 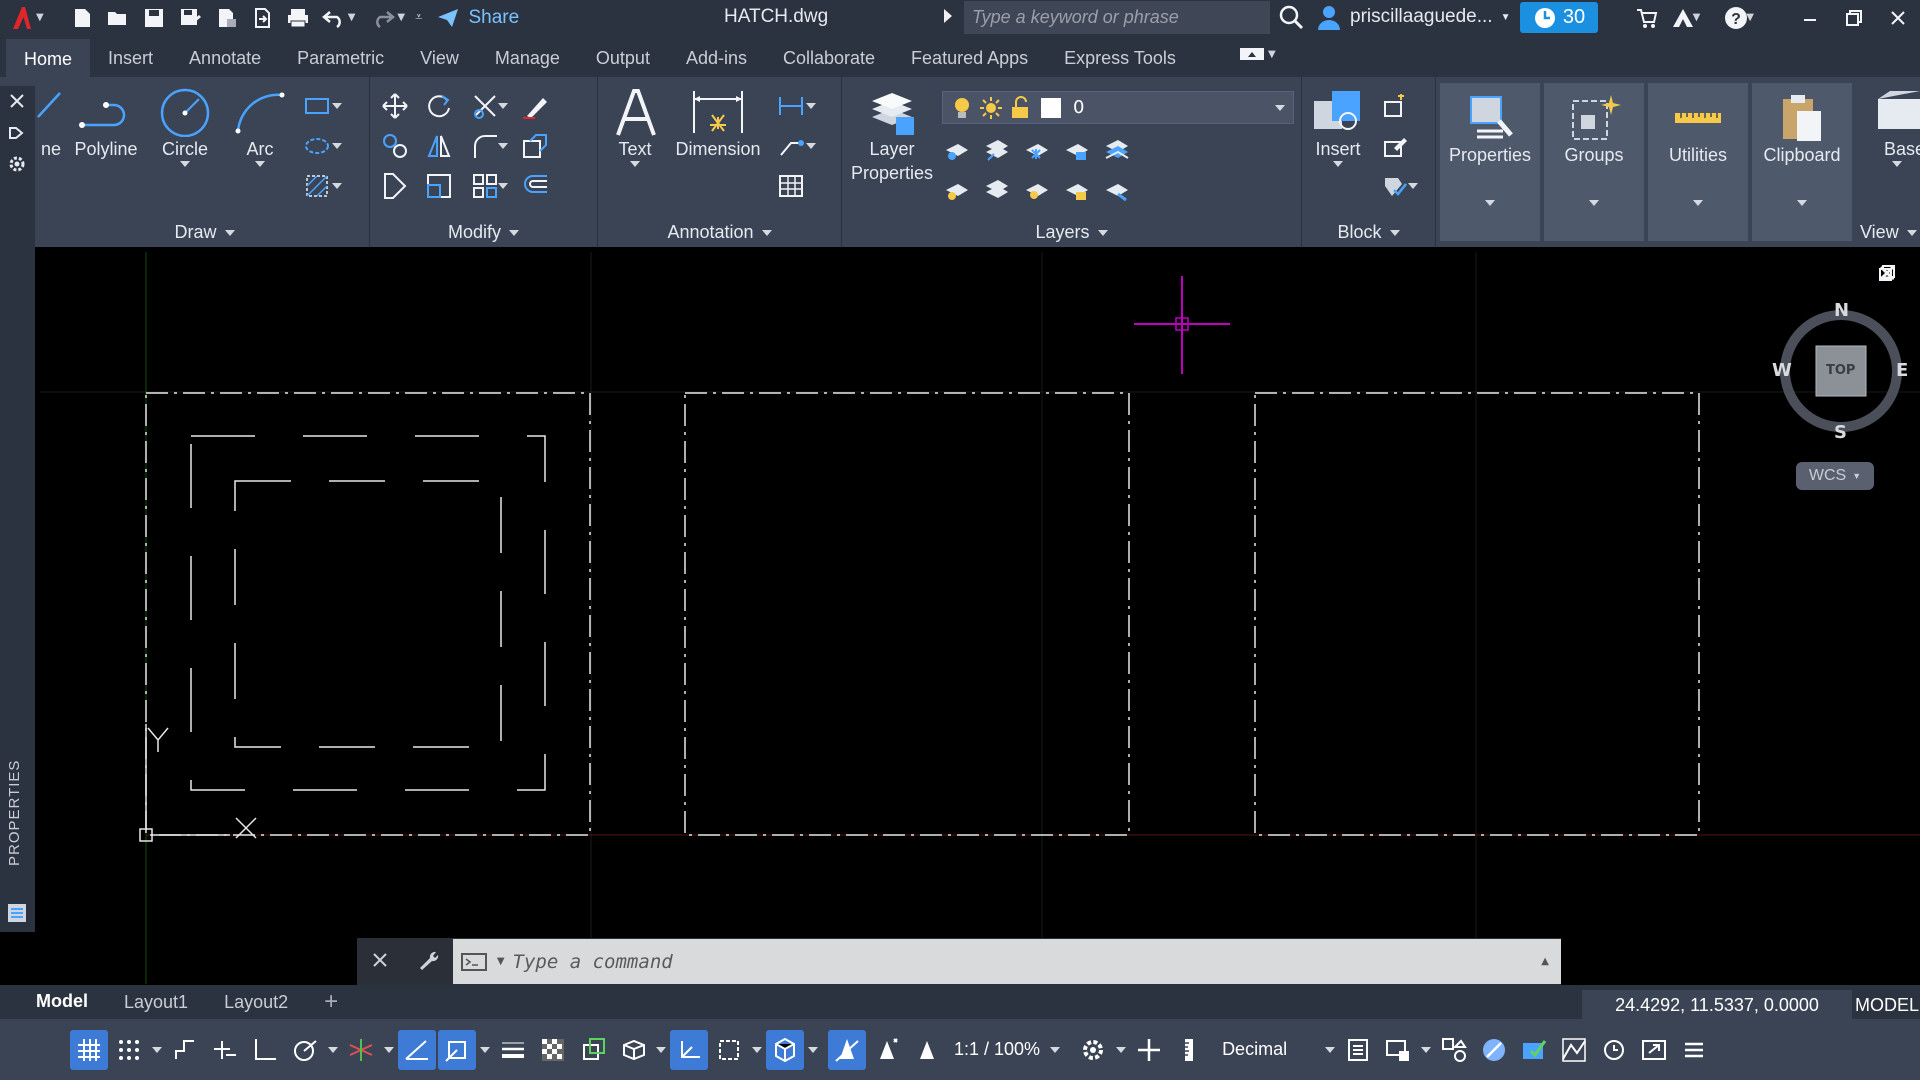 I want to click on trim-dropdown-icon, so click(x=503, y=106).